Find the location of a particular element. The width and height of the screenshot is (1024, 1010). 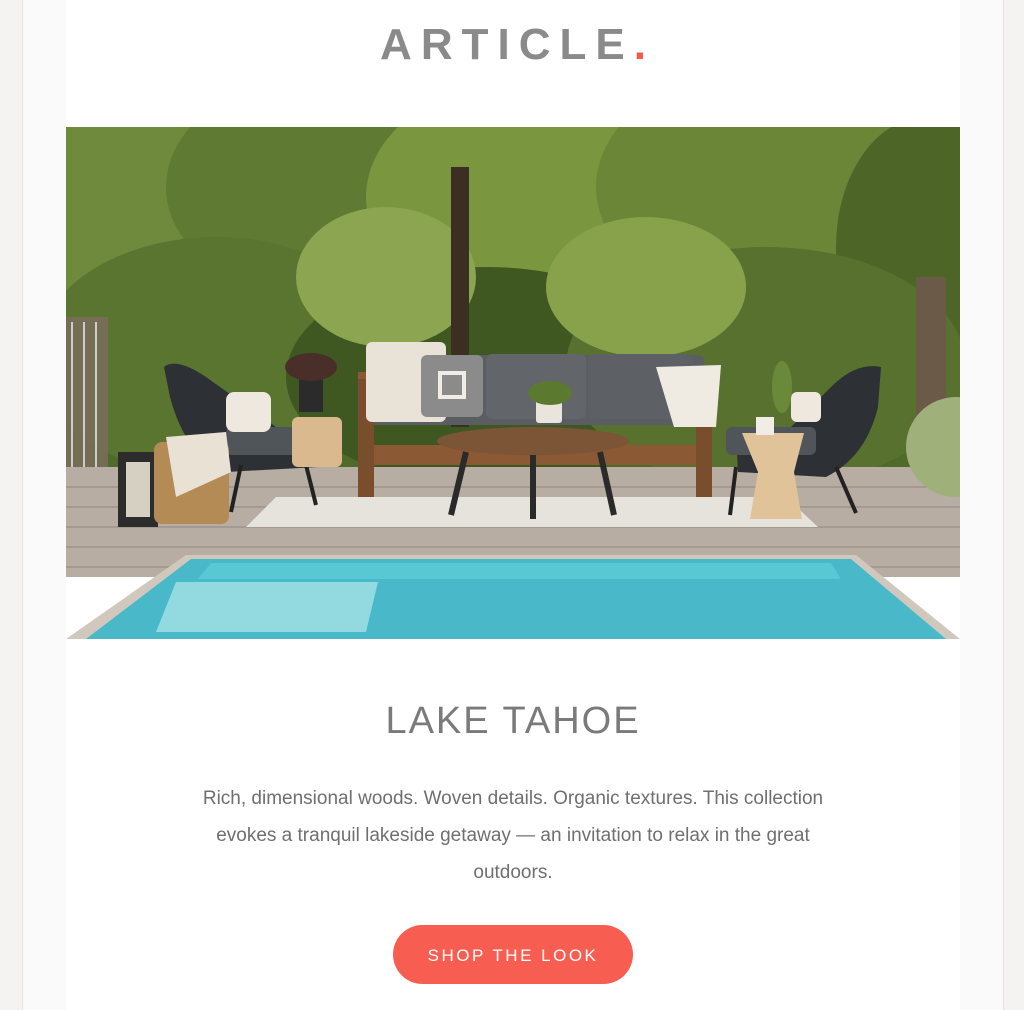

shop-the-look-button: SHOP THE LOOK is located at coordinates (513, 954).